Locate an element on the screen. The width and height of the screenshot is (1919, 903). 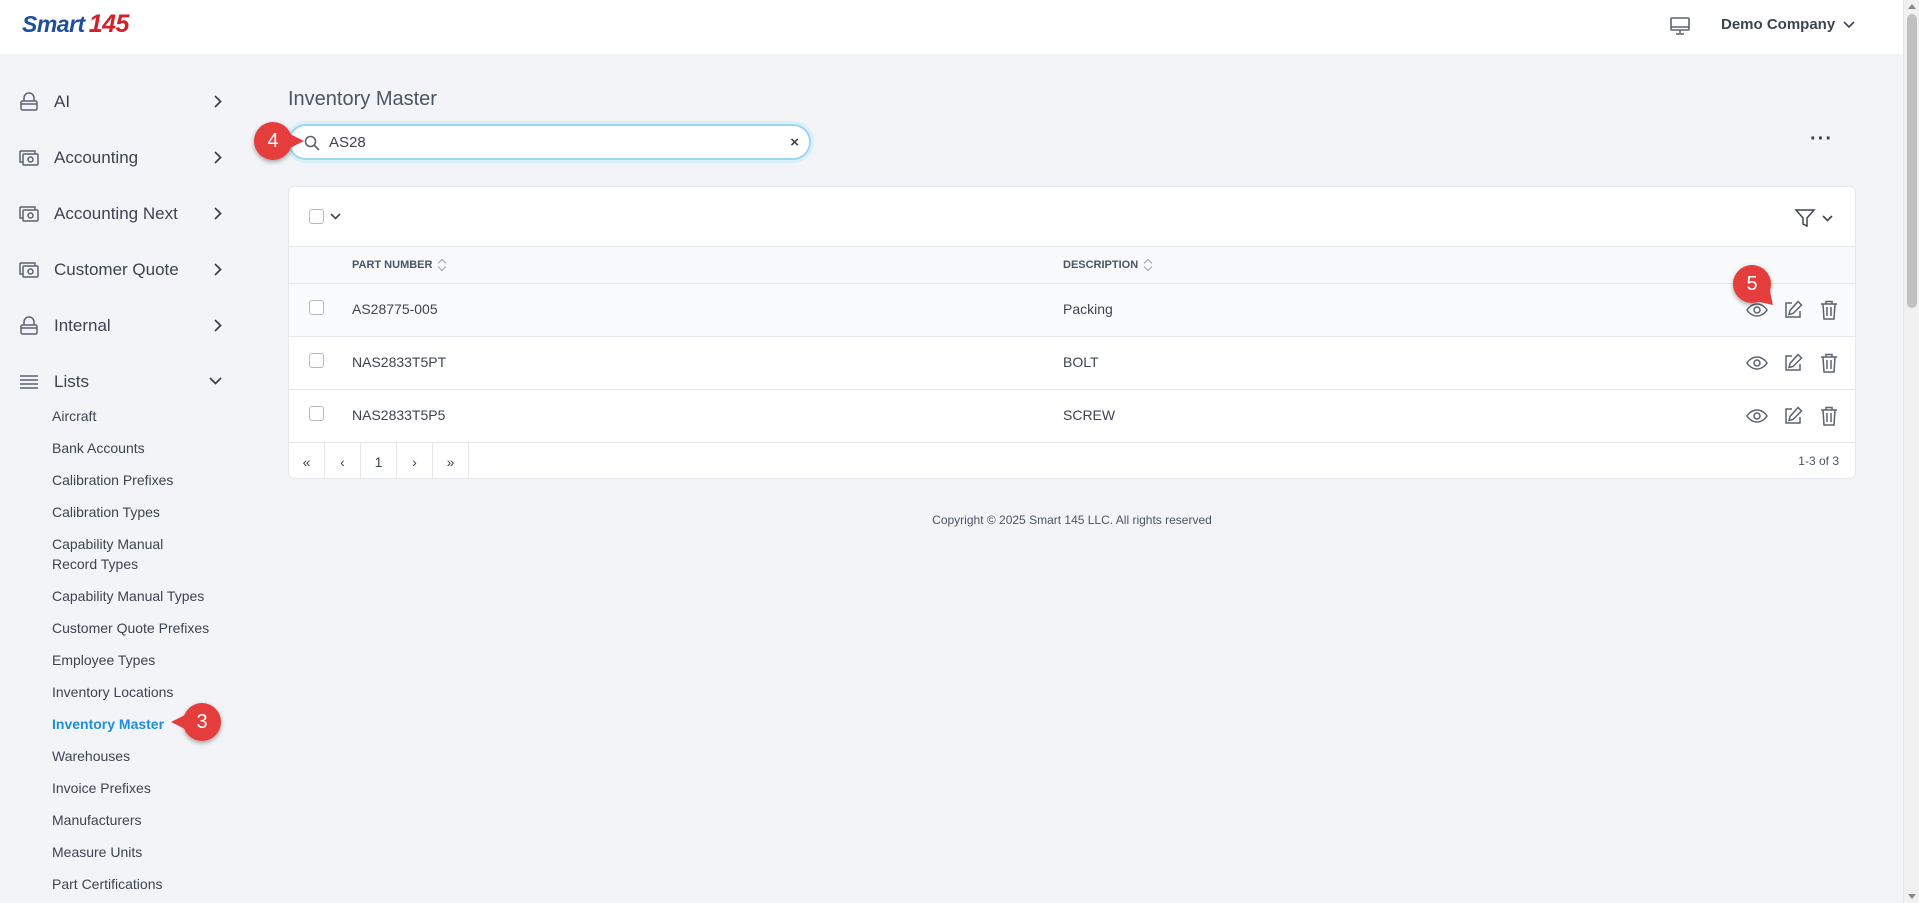
search-icon is located at coordinates (312, 145).